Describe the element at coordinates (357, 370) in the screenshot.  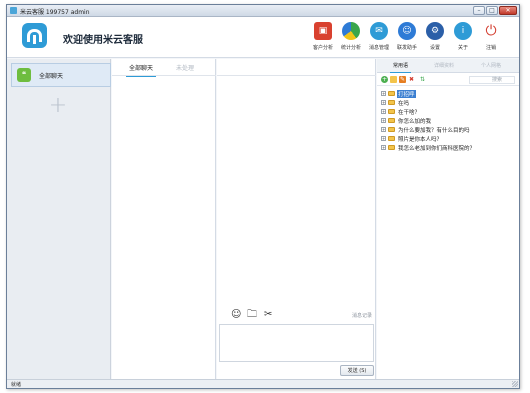
I see `send-button: 发送 (S)` at that location.